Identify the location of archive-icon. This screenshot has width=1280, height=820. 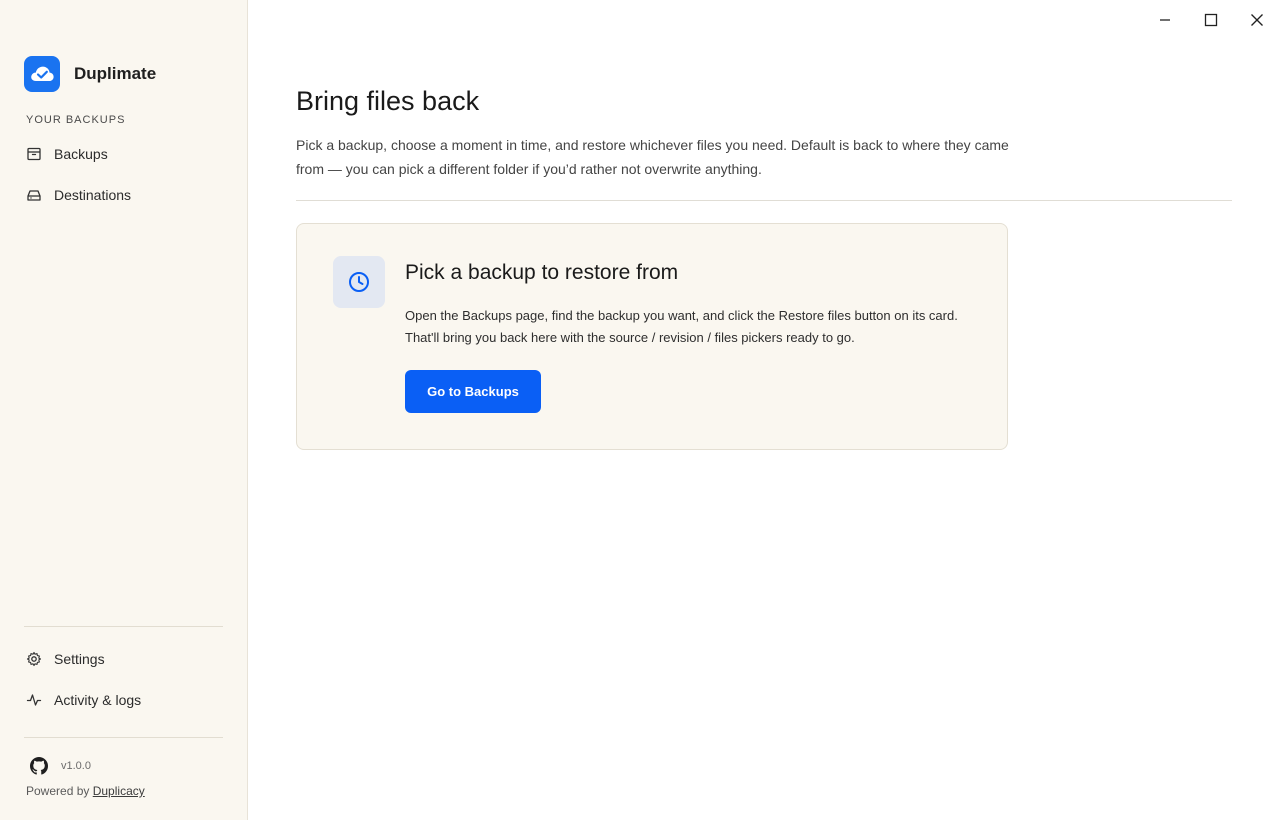
(34, 154).